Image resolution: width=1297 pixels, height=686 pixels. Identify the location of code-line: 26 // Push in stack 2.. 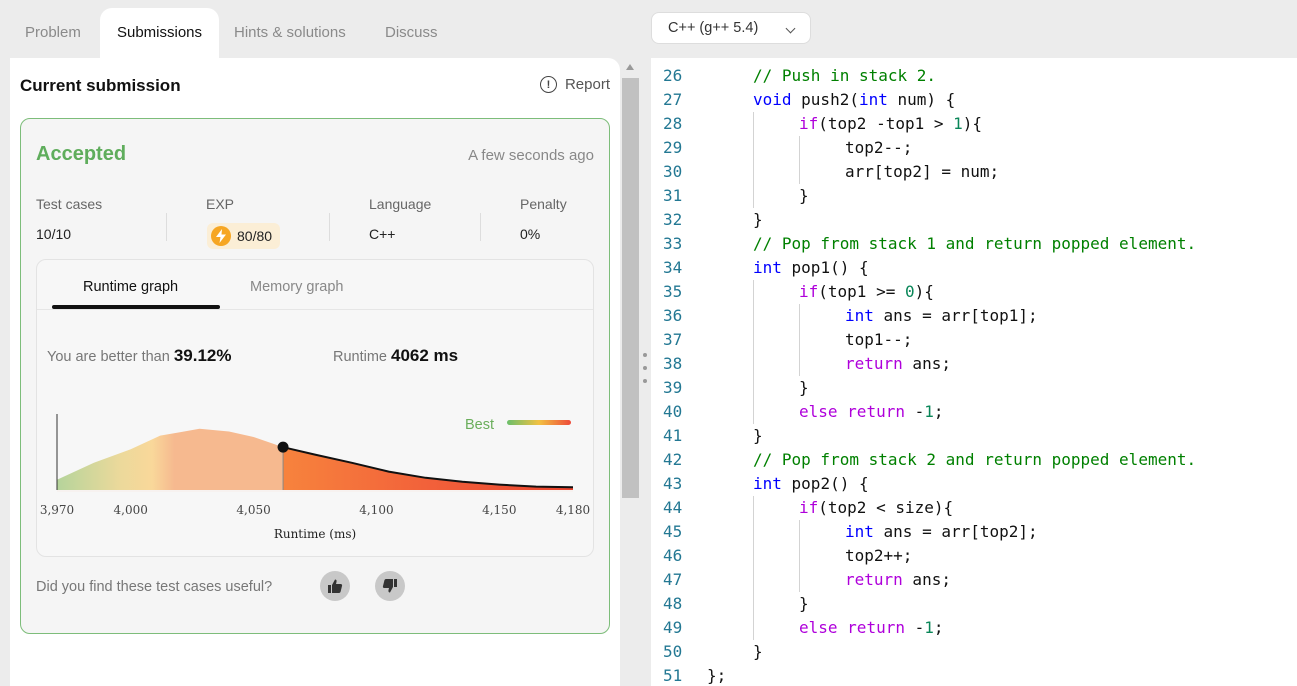
(974, 76).